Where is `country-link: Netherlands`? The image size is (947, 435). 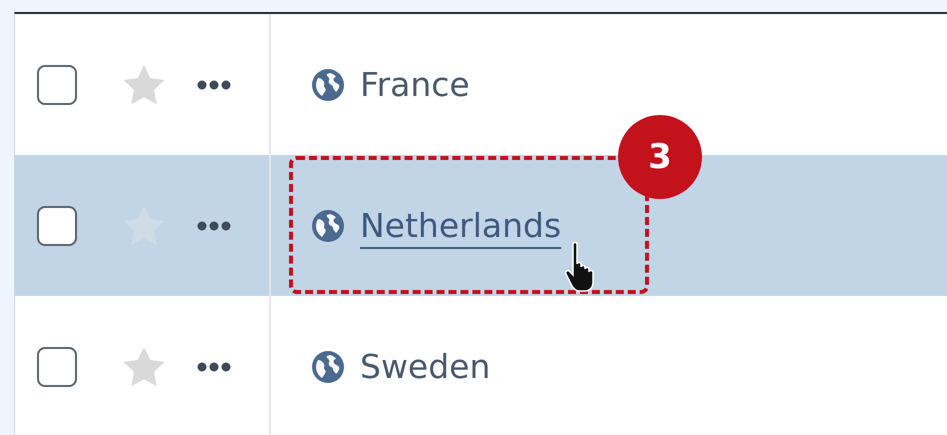 country-link: Netherlands is located at coordinates (461, 225).